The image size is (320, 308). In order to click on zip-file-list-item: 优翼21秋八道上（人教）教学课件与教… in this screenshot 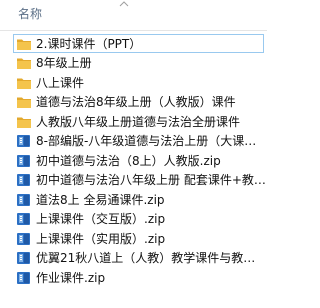, I will do `click(133, 258)`.